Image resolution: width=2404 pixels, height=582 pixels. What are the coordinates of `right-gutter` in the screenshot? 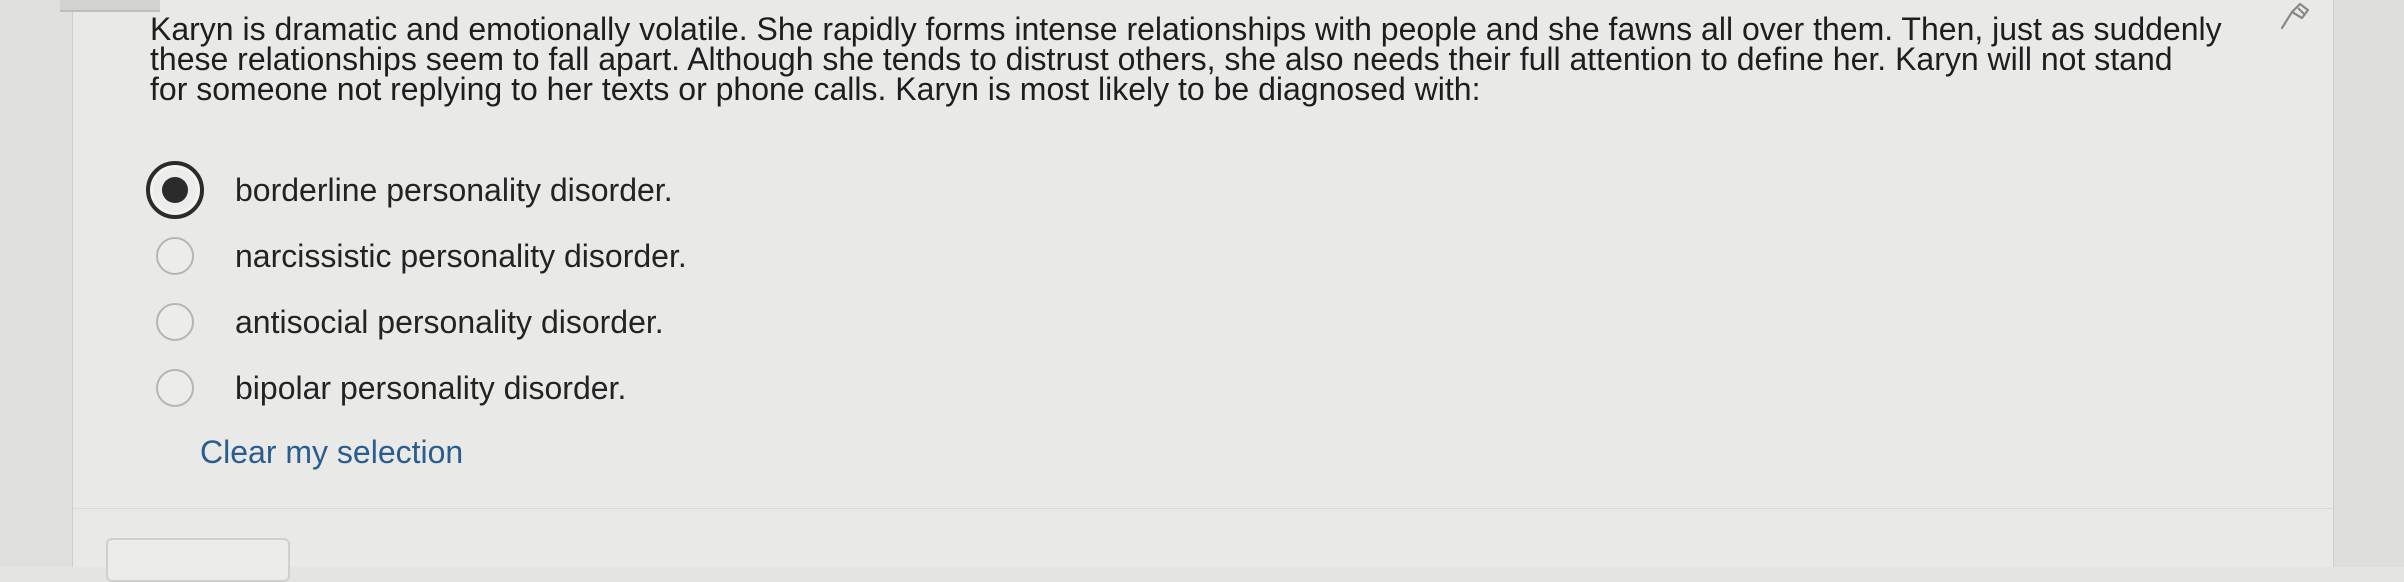 It's located at (2368, 283).